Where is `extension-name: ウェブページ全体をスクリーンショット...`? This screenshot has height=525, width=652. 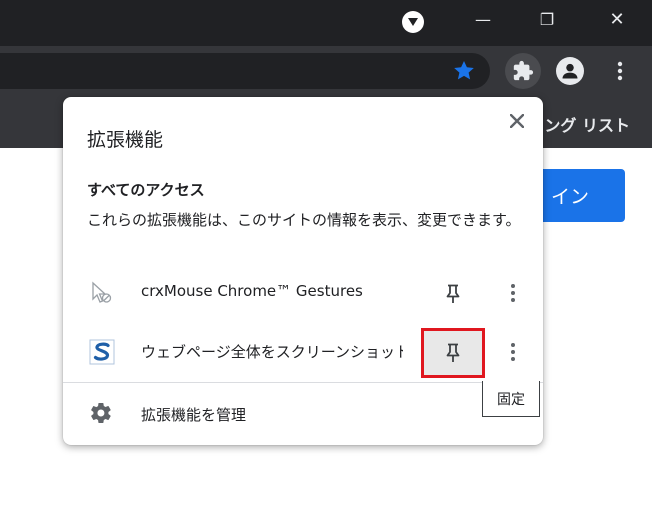
extension-name: ウェブページ全体をスクリーンショット... is located at coordinates (272, 352).